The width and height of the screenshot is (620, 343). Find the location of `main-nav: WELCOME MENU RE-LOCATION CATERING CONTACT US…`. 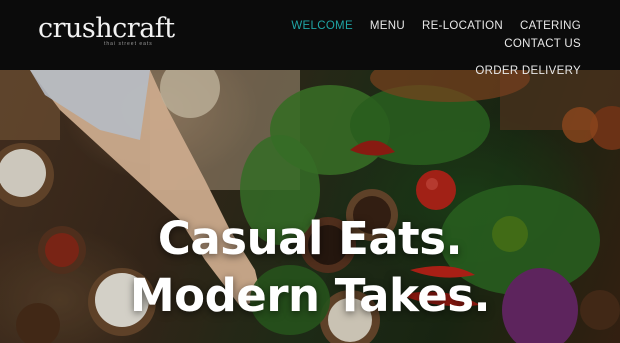

main-nav: WELCOME MENU RE-LOCATION CATERING CONTACT US… is located at coordinates (391, 47).